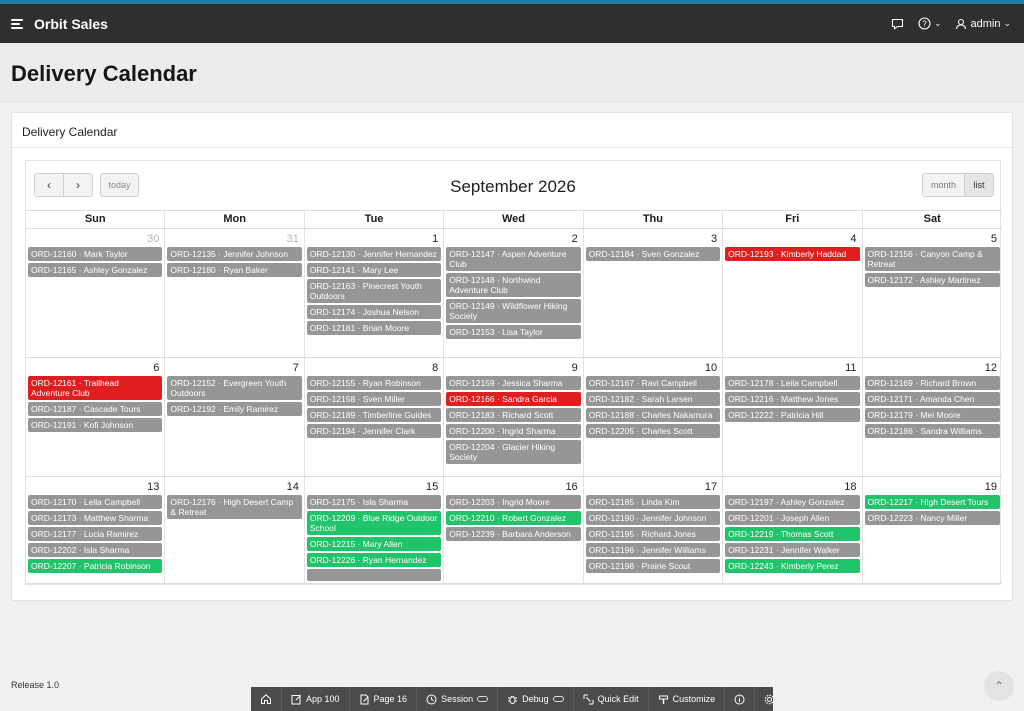  I want to click on day-cell: 3 ORD-12184 · Sven Gonzalez, so click(654, 293).